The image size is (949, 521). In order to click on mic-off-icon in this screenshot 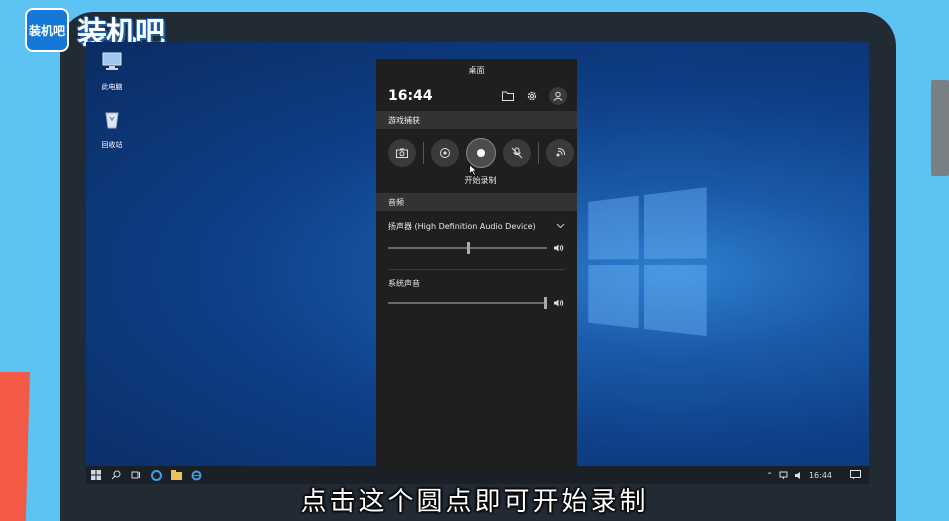, I will do `click(517, 153)`.